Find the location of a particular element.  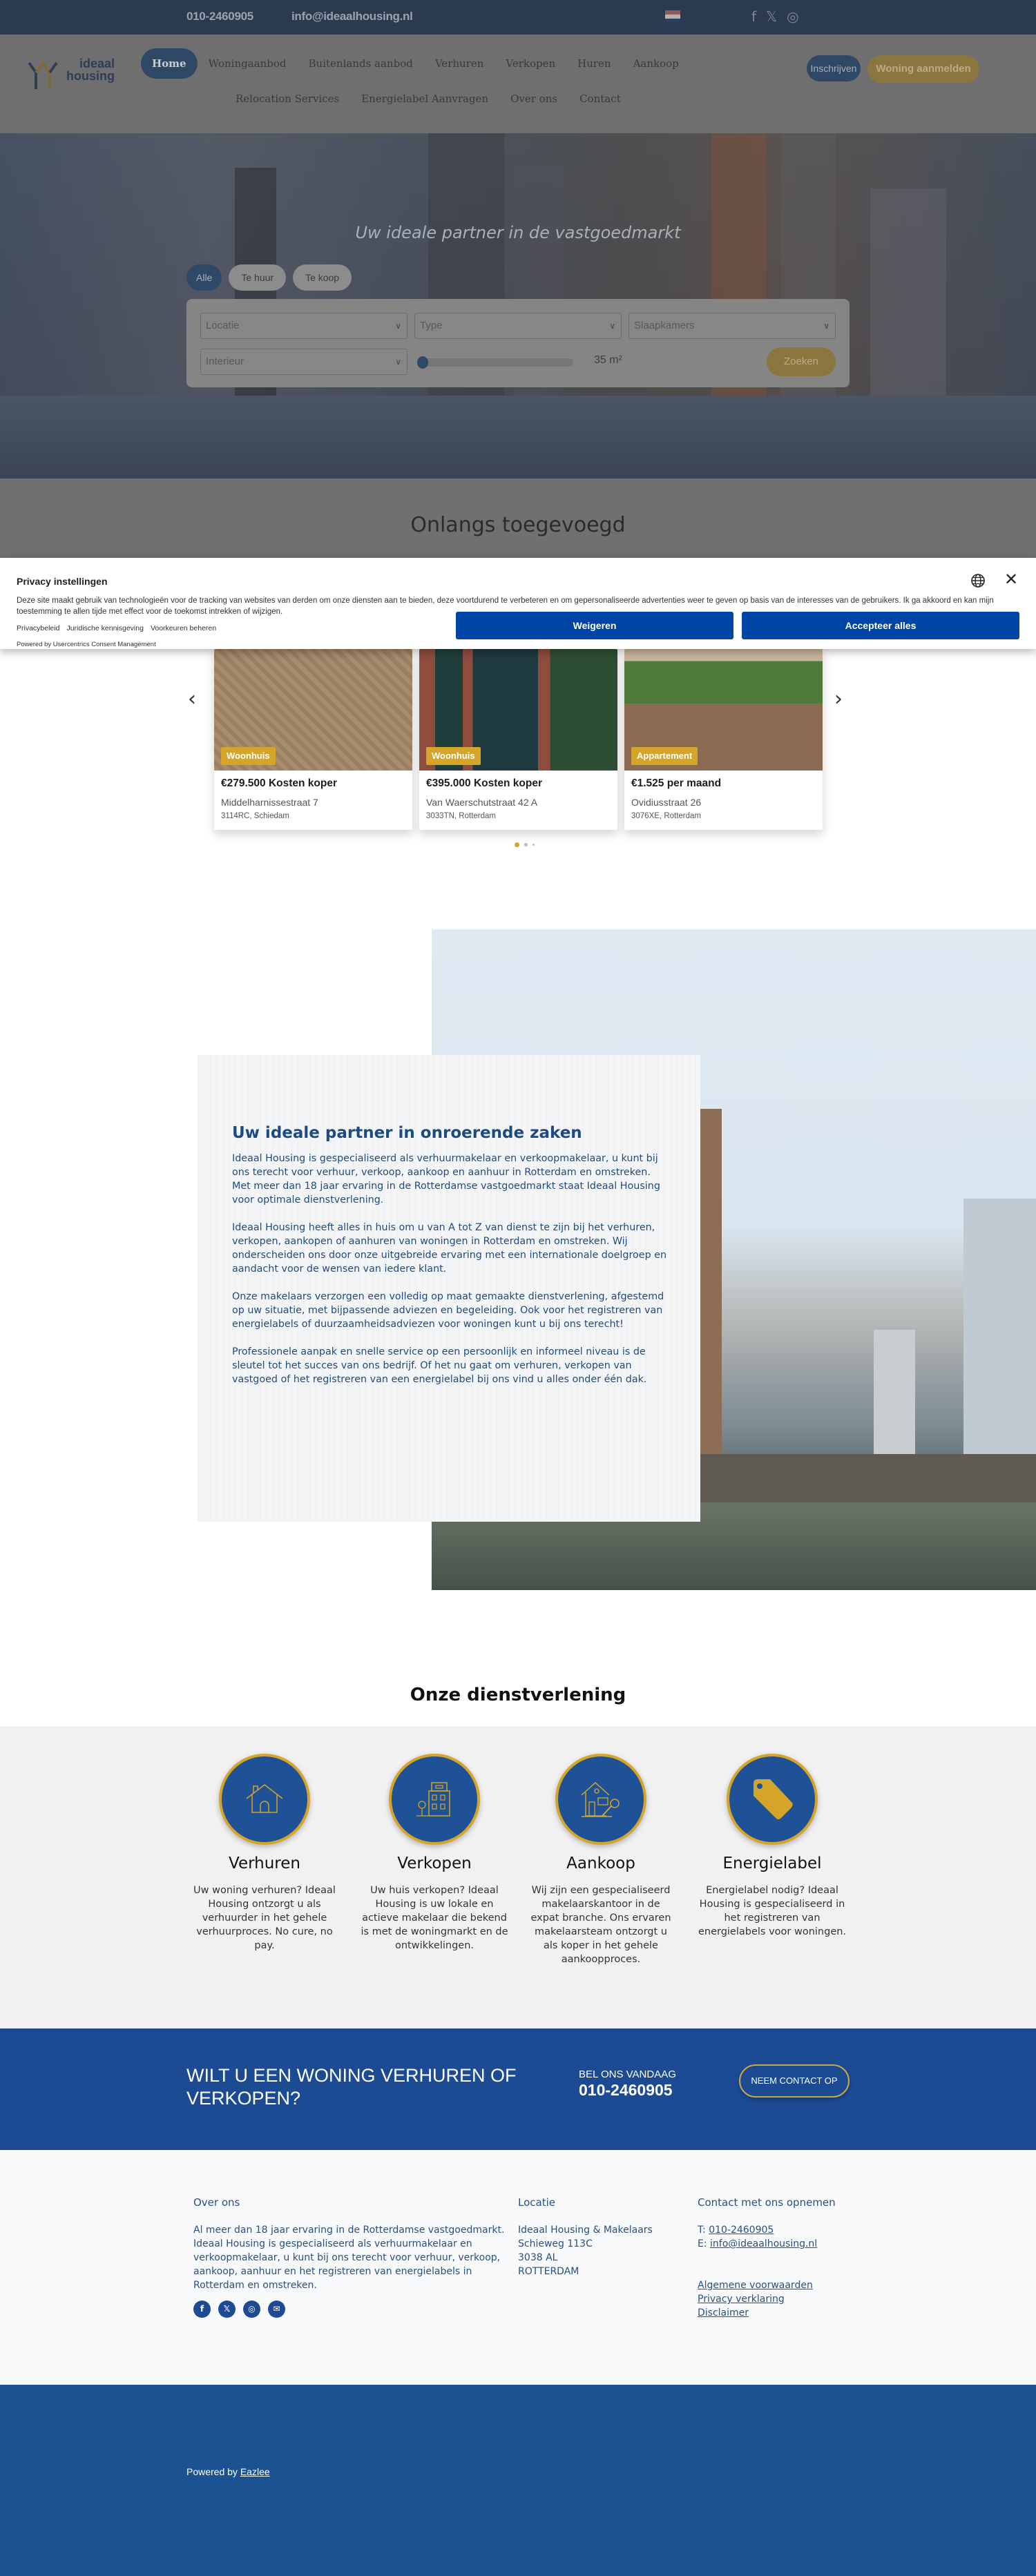

top-phone-link: 010-2460905 is located at coordinates (219, 16).